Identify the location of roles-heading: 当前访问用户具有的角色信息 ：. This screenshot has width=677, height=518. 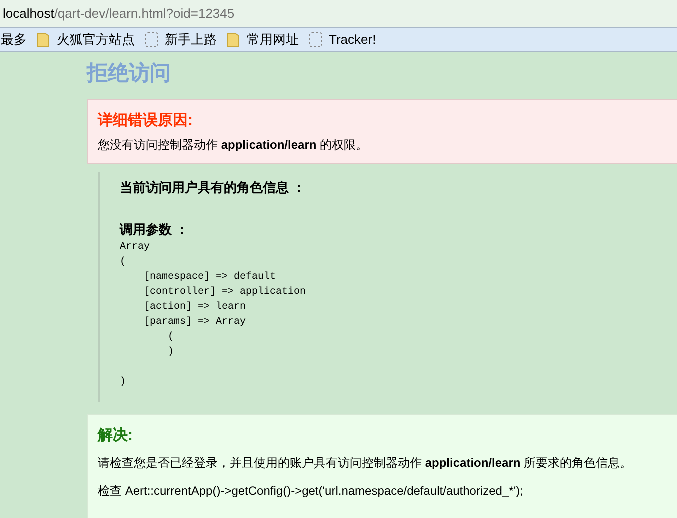
(213, 188).